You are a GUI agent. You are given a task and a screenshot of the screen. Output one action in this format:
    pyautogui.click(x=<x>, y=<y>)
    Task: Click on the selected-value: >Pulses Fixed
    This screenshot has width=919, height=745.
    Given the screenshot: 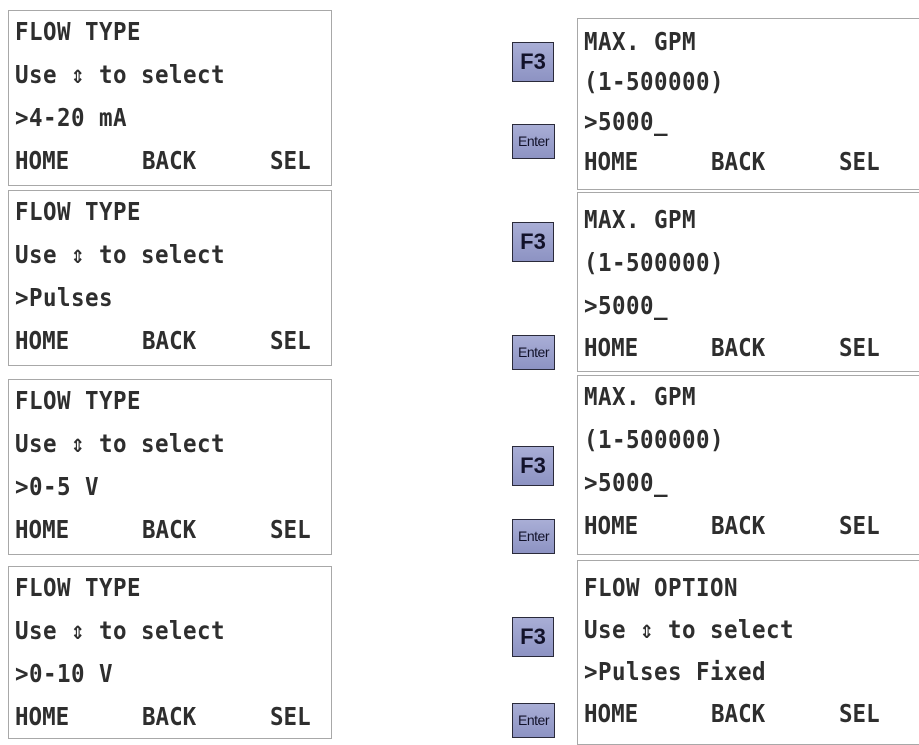 What is the action you would take?
    pyautogui.click(x=675, y=671)
    